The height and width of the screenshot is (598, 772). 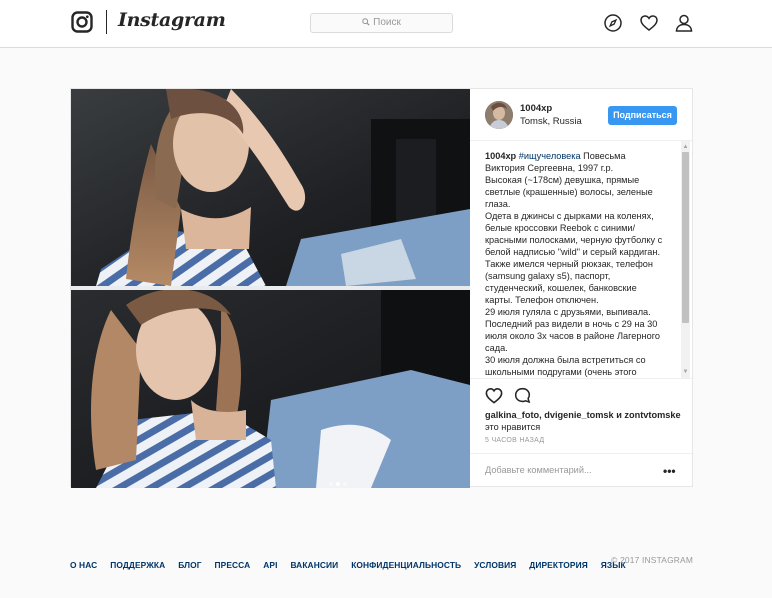 I want to click on caption-line: Одета в джинсы с дырками на коленях,, so click(x=569, y=216).